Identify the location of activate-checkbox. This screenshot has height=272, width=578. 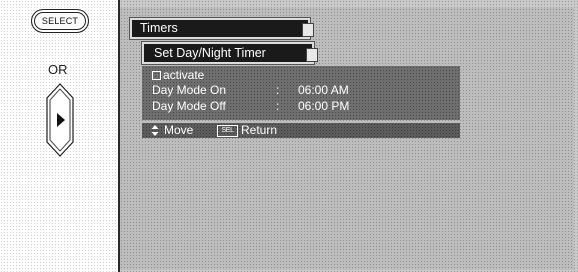
(156, 75).